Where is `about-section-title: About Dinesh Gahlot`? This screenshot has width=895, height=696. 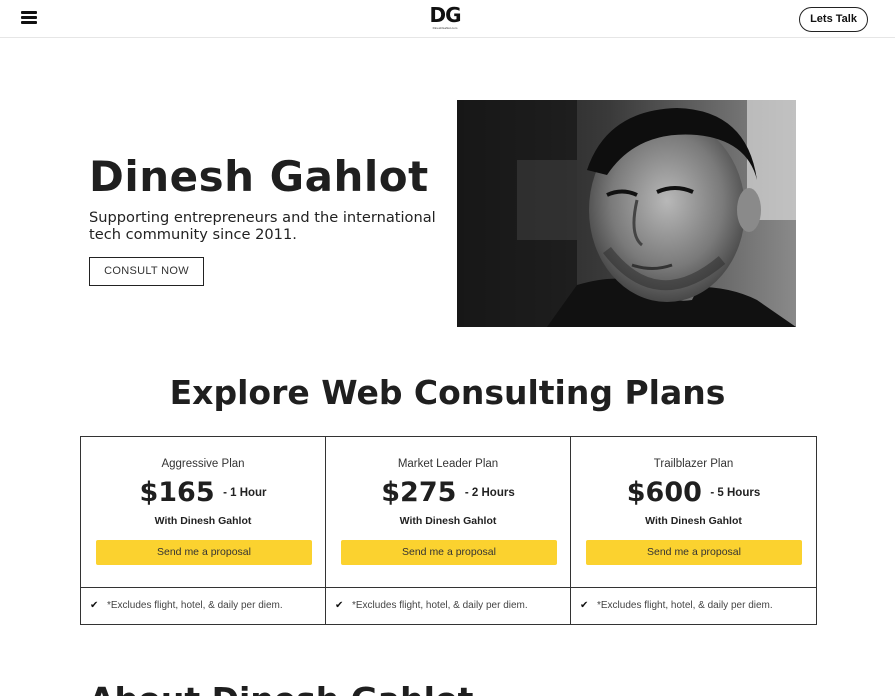 about-section-title: About Dinesh Gahlot is located at coordinates (281, 688).